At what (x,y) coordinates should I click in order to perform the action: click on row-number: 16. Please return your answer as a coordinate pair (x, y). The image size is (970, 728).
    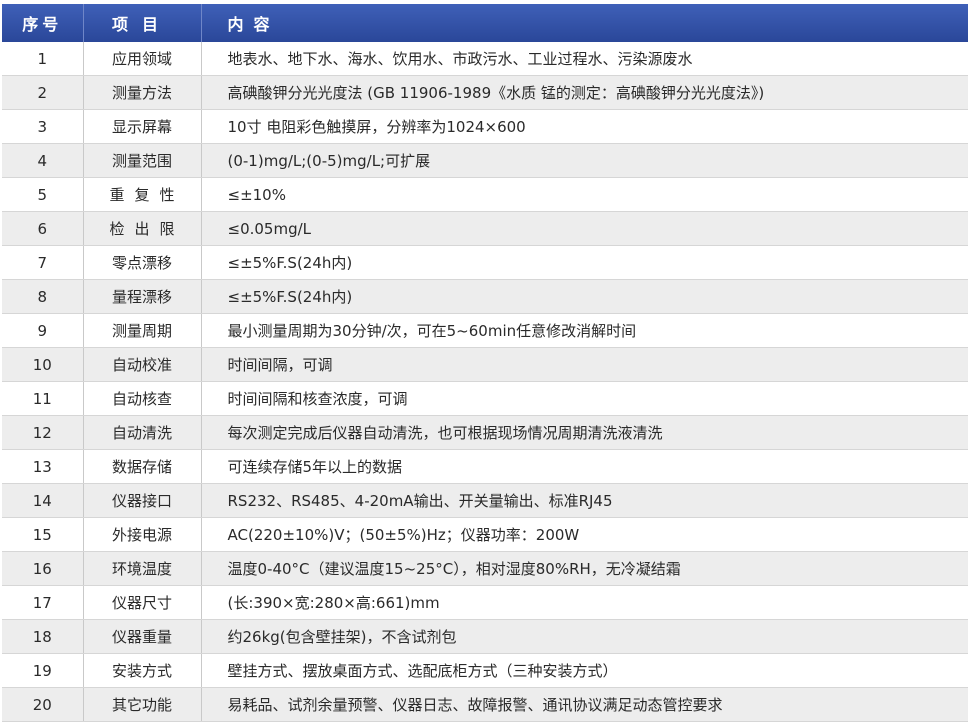
    Looking at the image, I should click on (43, 568).